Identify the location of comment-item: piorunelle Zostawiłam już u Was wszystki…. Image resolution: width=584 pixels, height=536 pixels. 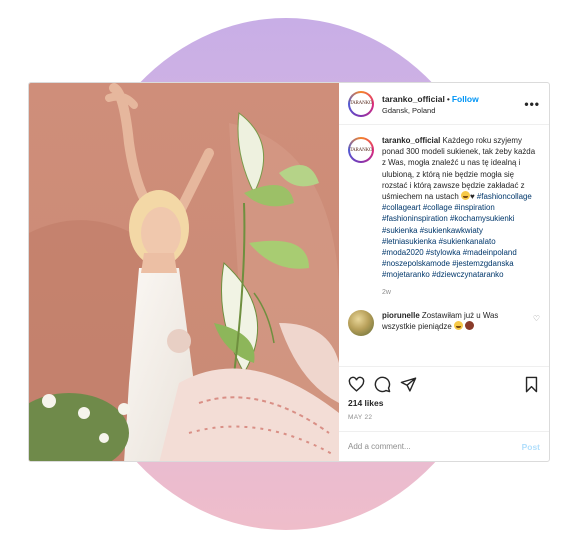
(444, 322).